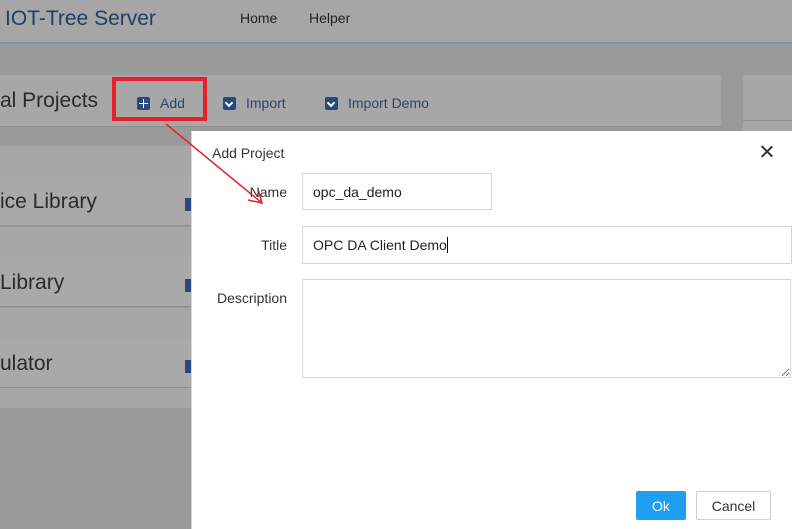  Describe the element at coordinates (274, 245) in the screenshot. I see `title-label: Title` at that location.